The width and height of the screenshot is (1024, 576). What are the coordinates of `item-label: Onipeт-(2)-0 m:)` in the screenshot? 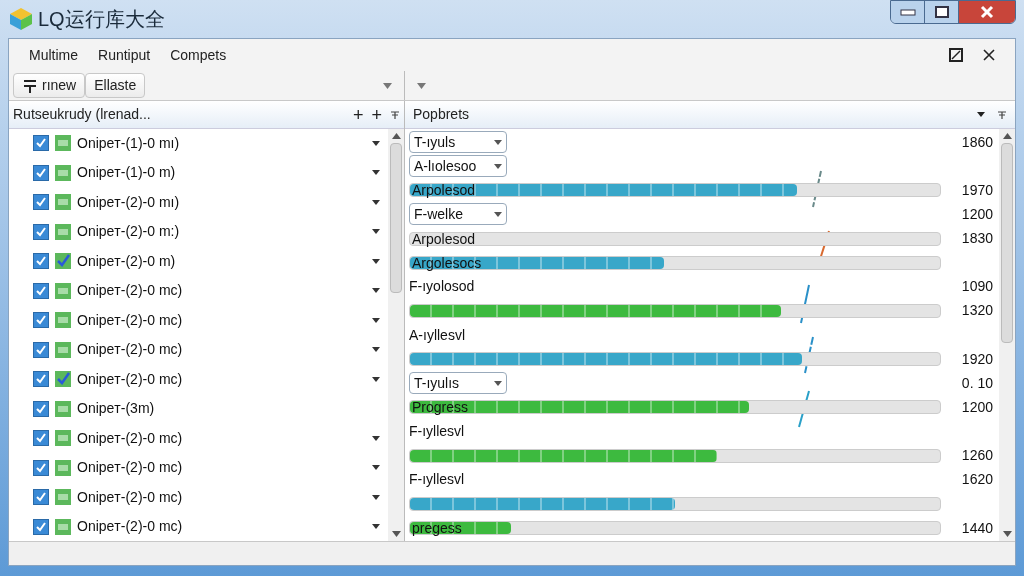 It's located at (129, 232).